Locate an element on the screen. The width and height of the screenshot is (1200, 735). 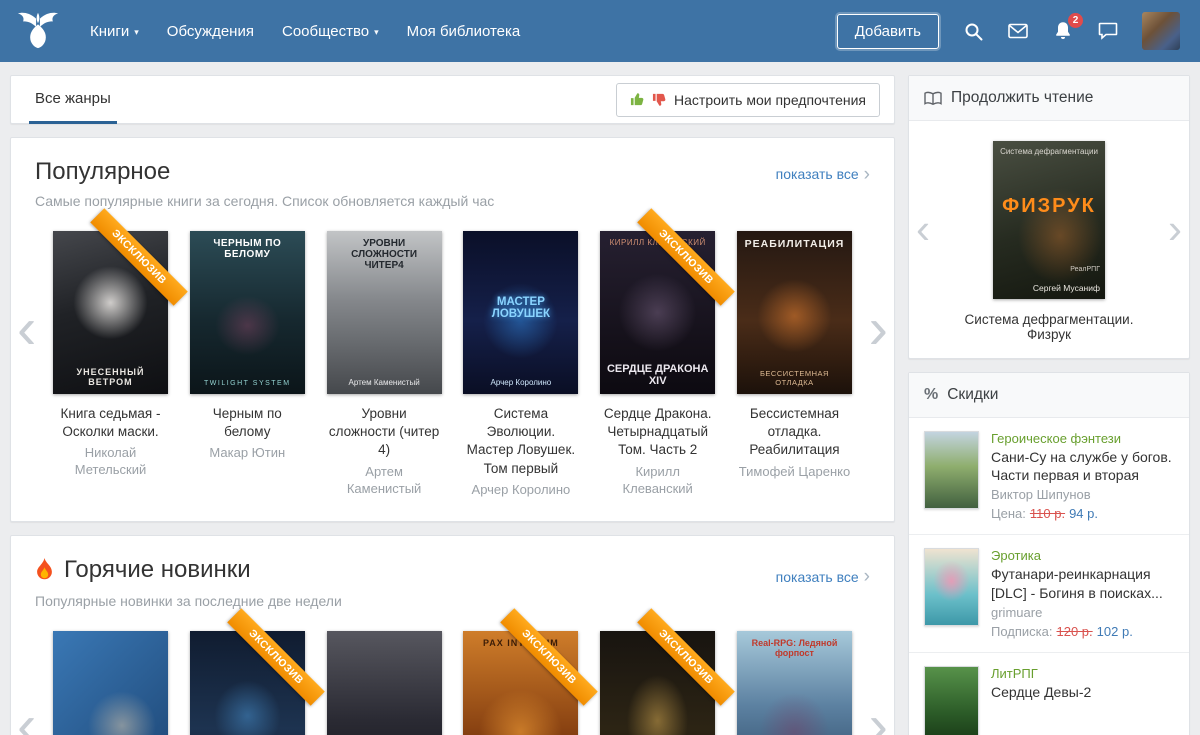
thumb-up-icon is located at coordinates (637, 99).